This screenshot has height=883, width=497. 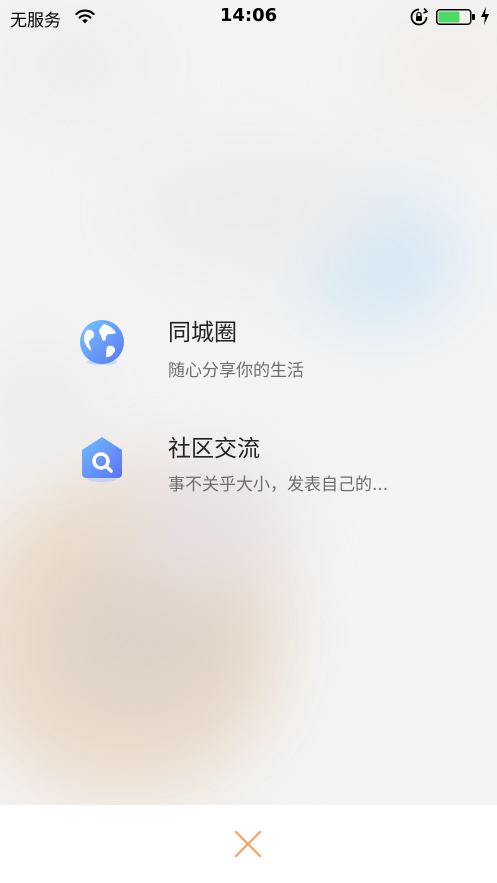 What do you see at coordinates (102, 342) in the screenshot?
I see `globe-icon` at bounding box center [102, 342].